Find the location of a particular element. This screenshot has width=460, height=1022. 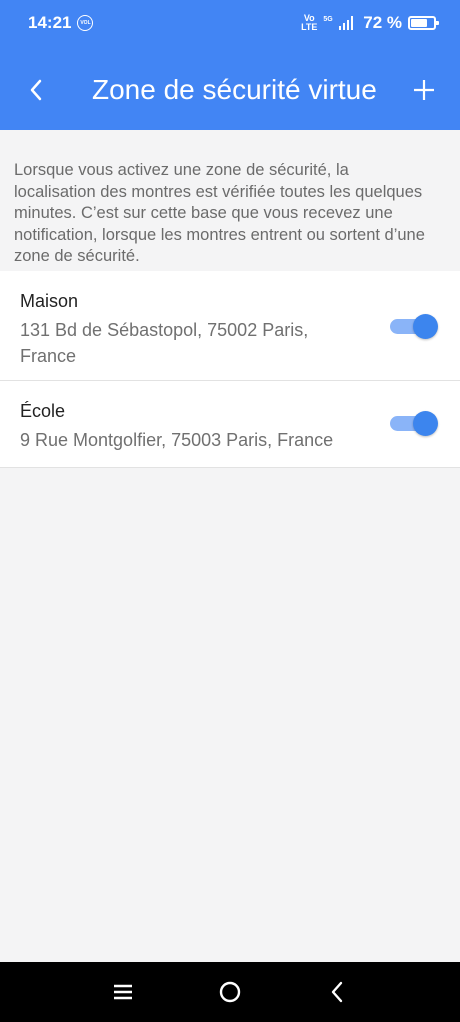

recent-apps-button is located at coordinates (123, 992).